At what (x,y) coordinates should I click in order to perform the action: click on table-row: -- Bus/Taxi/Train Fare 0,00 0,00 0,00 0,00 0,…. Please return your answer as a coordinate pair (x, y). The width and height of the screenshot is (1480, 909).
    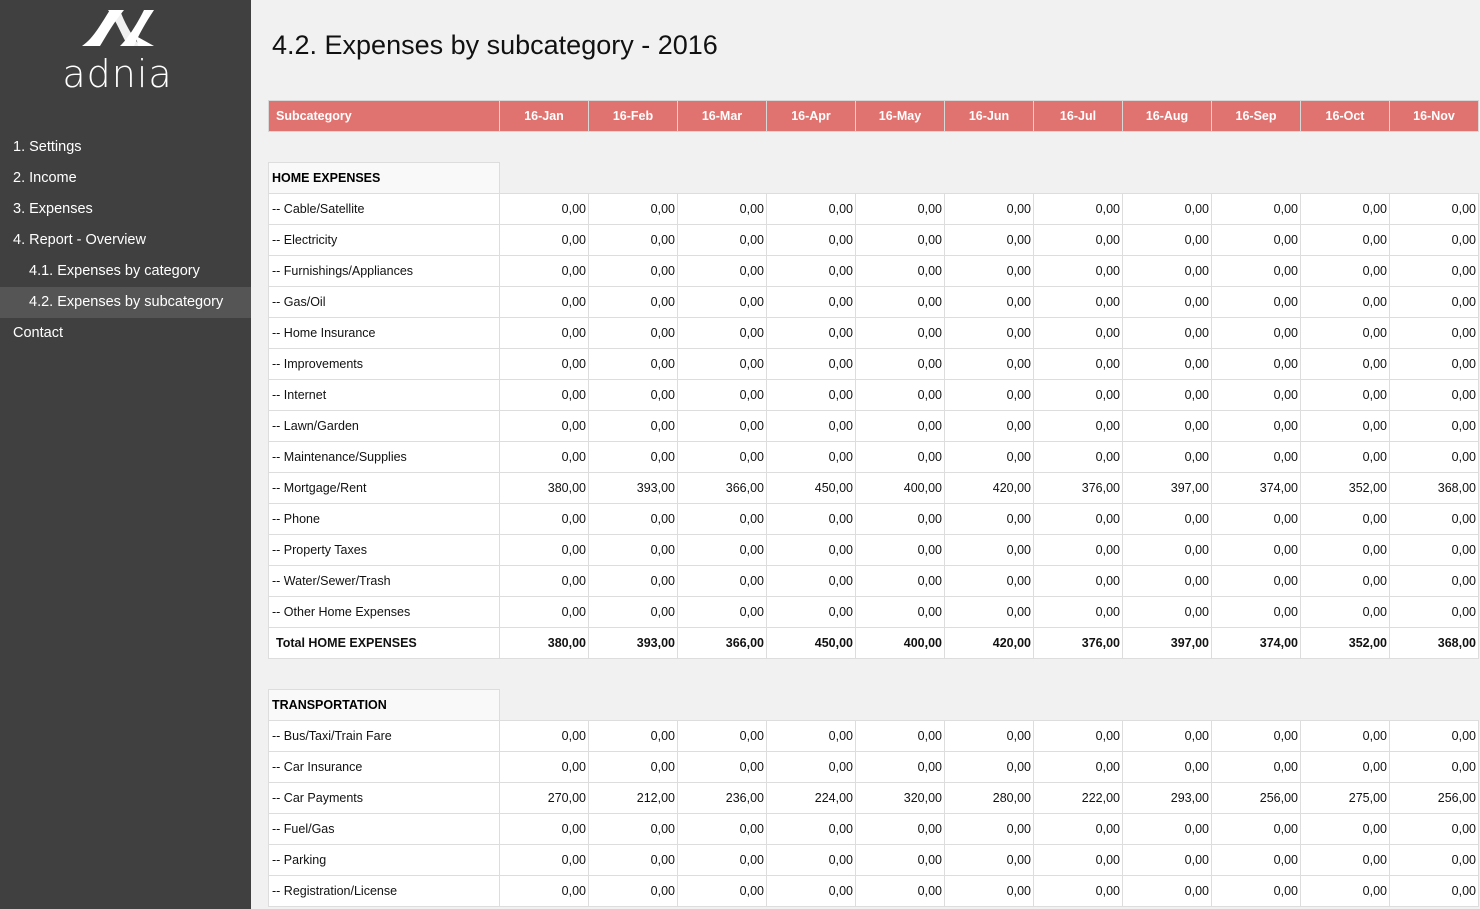
    Looking at the image, I should click on (873, 736).